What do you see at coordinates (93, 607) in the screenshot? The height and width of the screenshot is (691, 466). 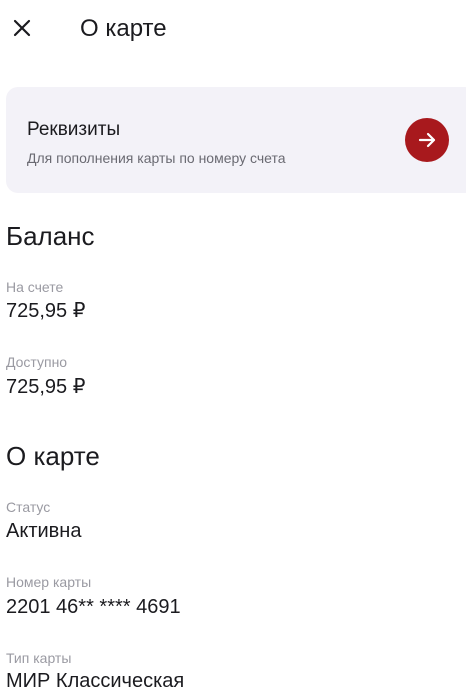 I see `card-number-value: 2201 46** **** 4691` at bounding box center [93, 607].